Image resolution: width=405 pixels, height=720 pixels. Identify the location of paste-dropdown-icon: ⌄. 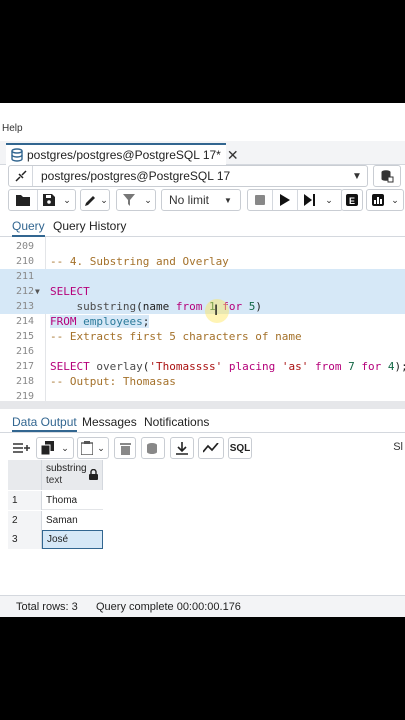
(101, 447).